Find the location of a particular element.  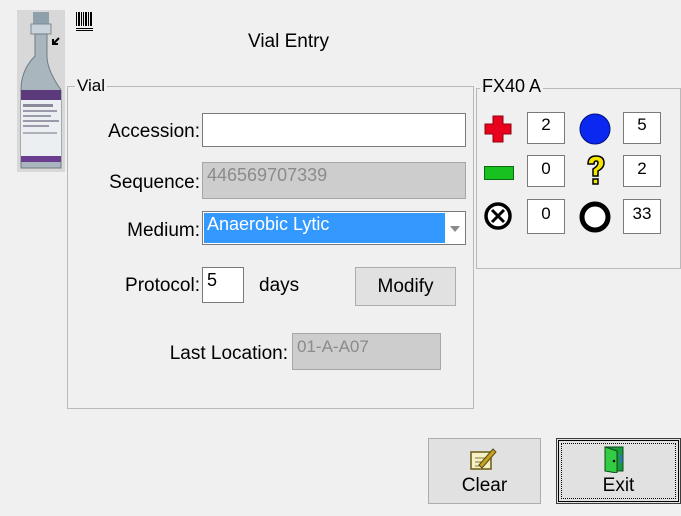

clear-icon is located at coordinates (483, 462).